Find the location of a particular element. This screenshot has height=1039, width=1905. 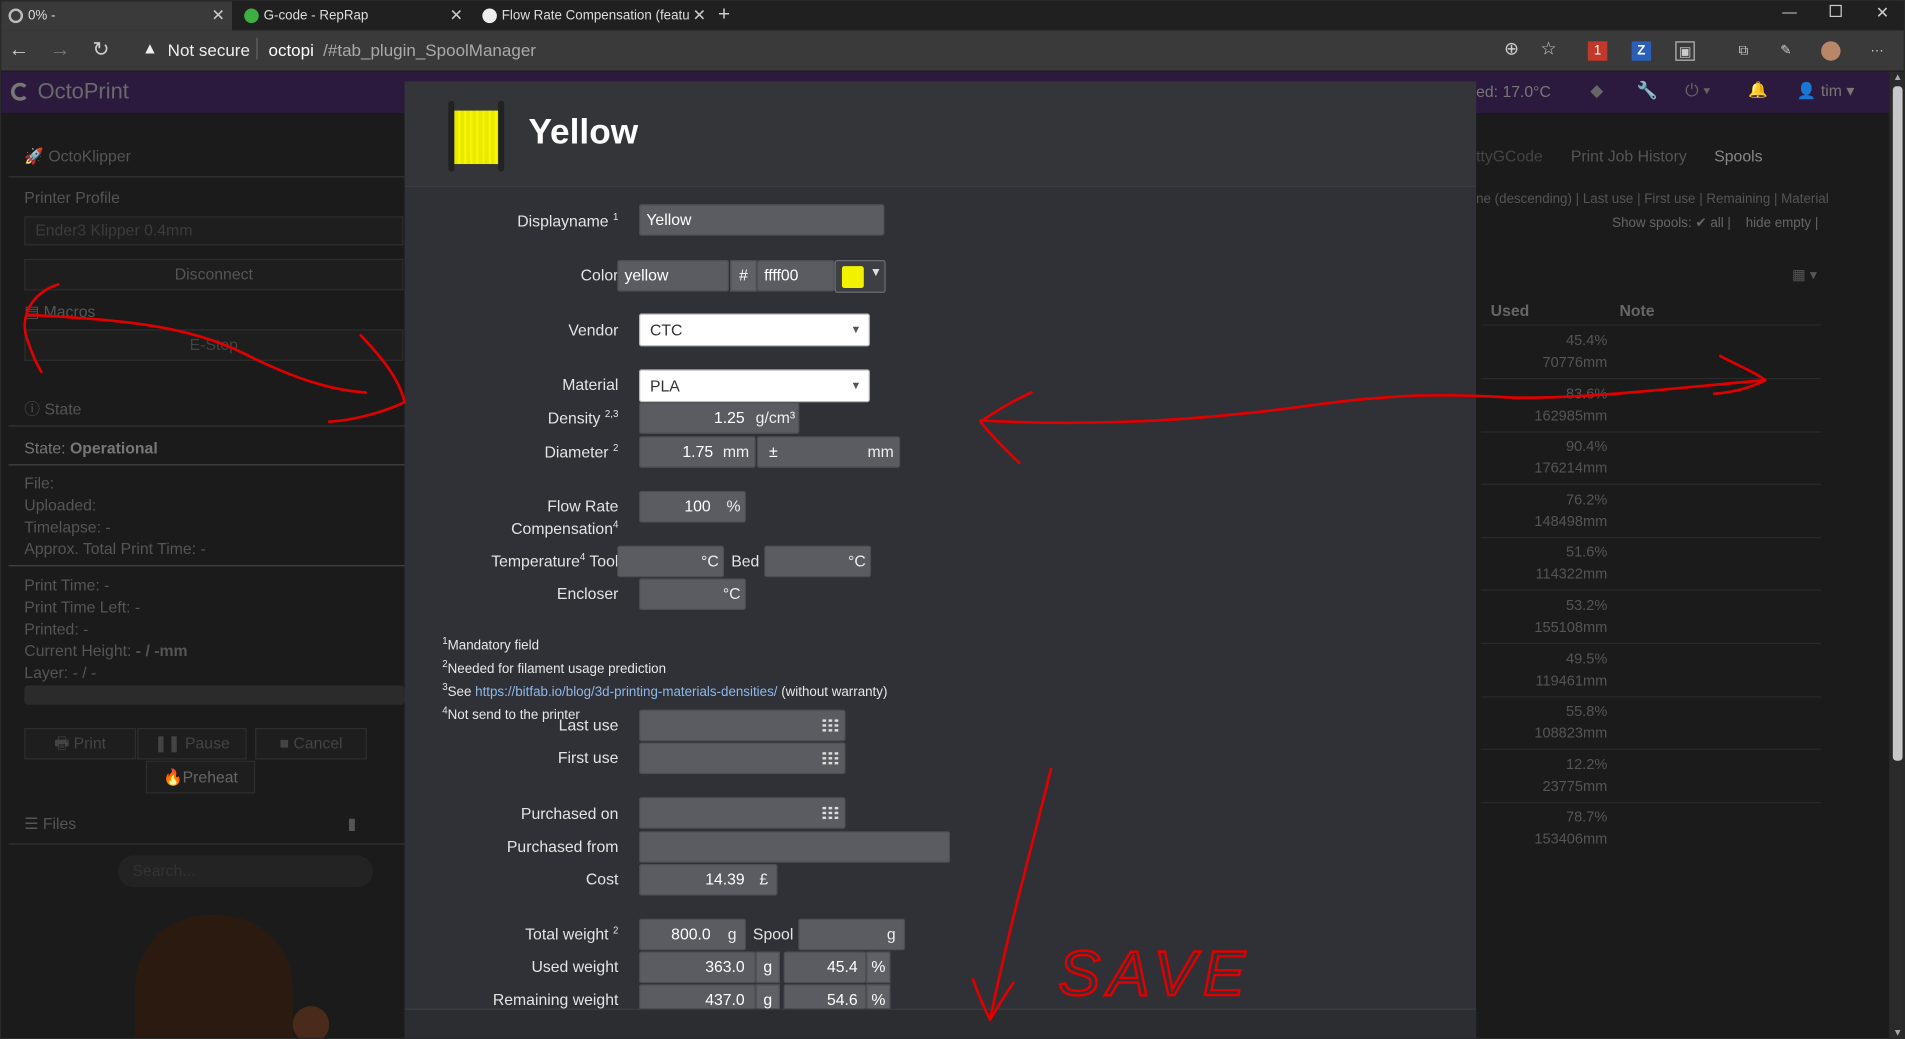

sidebar-arrowhead is located at coordinates (366, 379).